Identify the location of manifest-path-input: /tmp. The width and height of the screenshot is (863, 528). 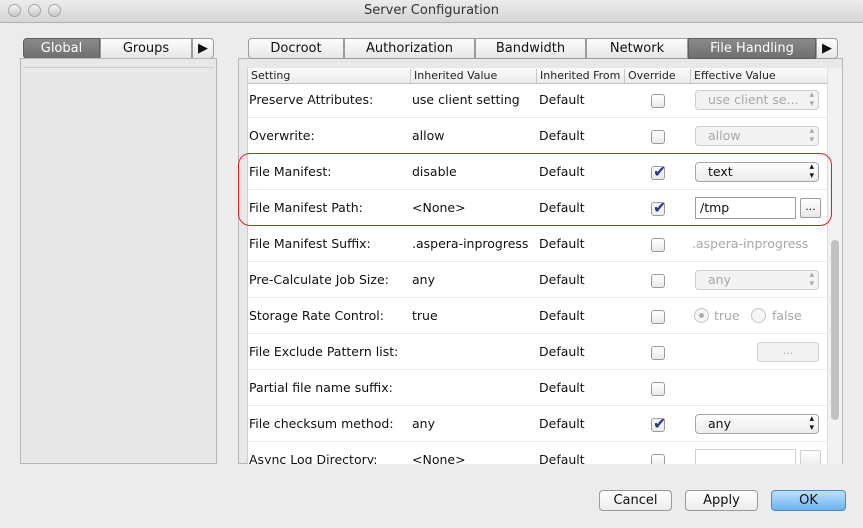
(745, 208).